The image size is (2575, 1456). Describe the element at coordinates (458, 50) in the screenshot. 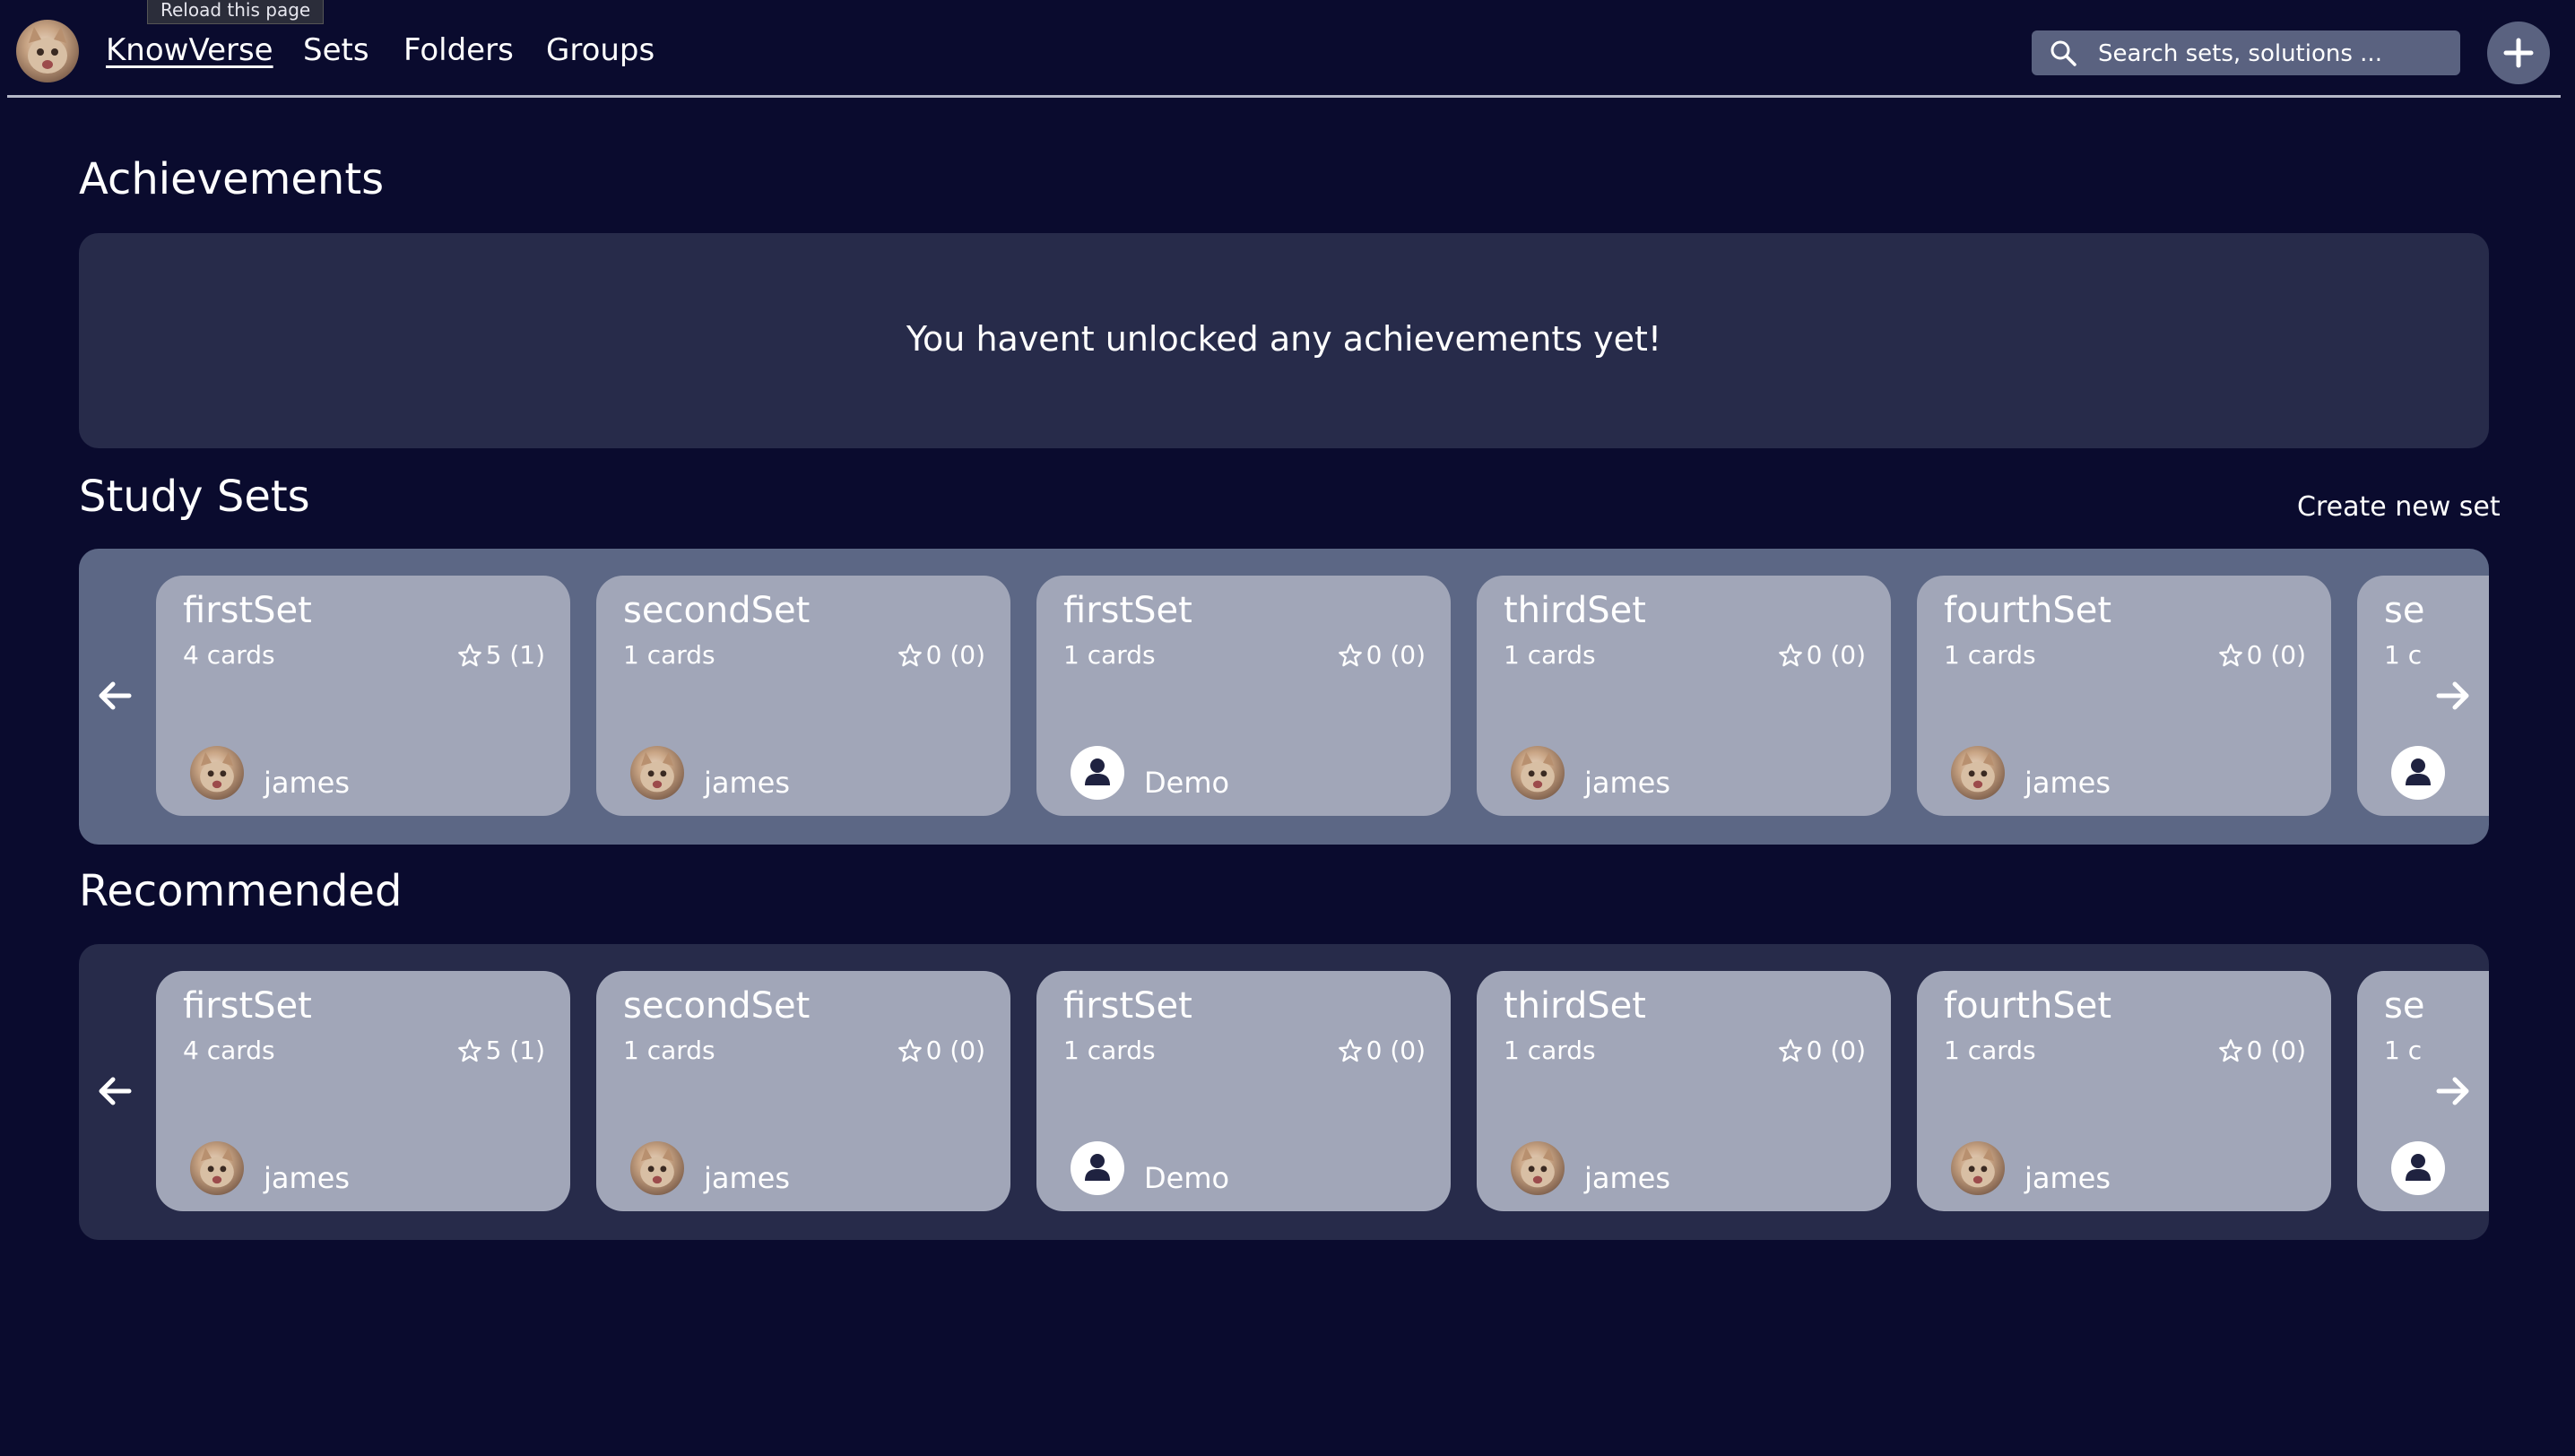

I see `nav-link-folders: Folders` at that location.